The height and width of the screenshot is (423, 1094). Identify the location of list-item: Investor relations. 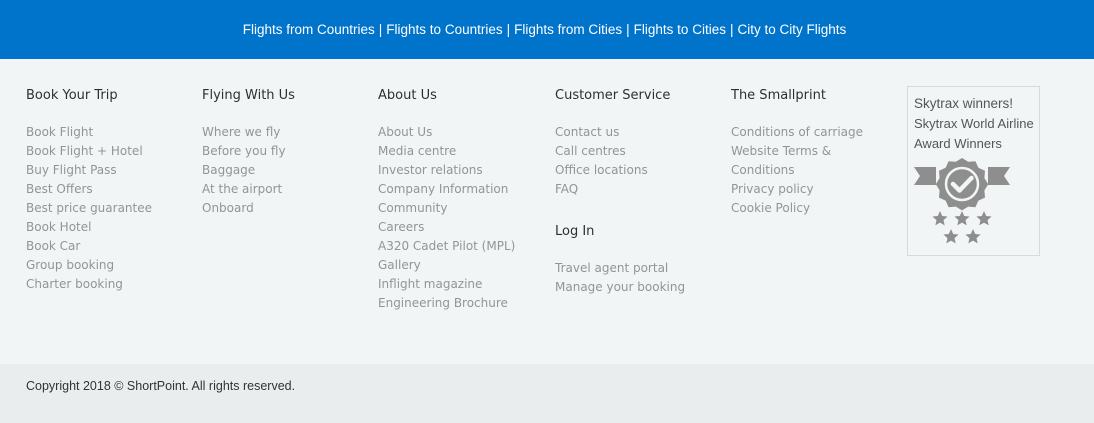
(466, 170).